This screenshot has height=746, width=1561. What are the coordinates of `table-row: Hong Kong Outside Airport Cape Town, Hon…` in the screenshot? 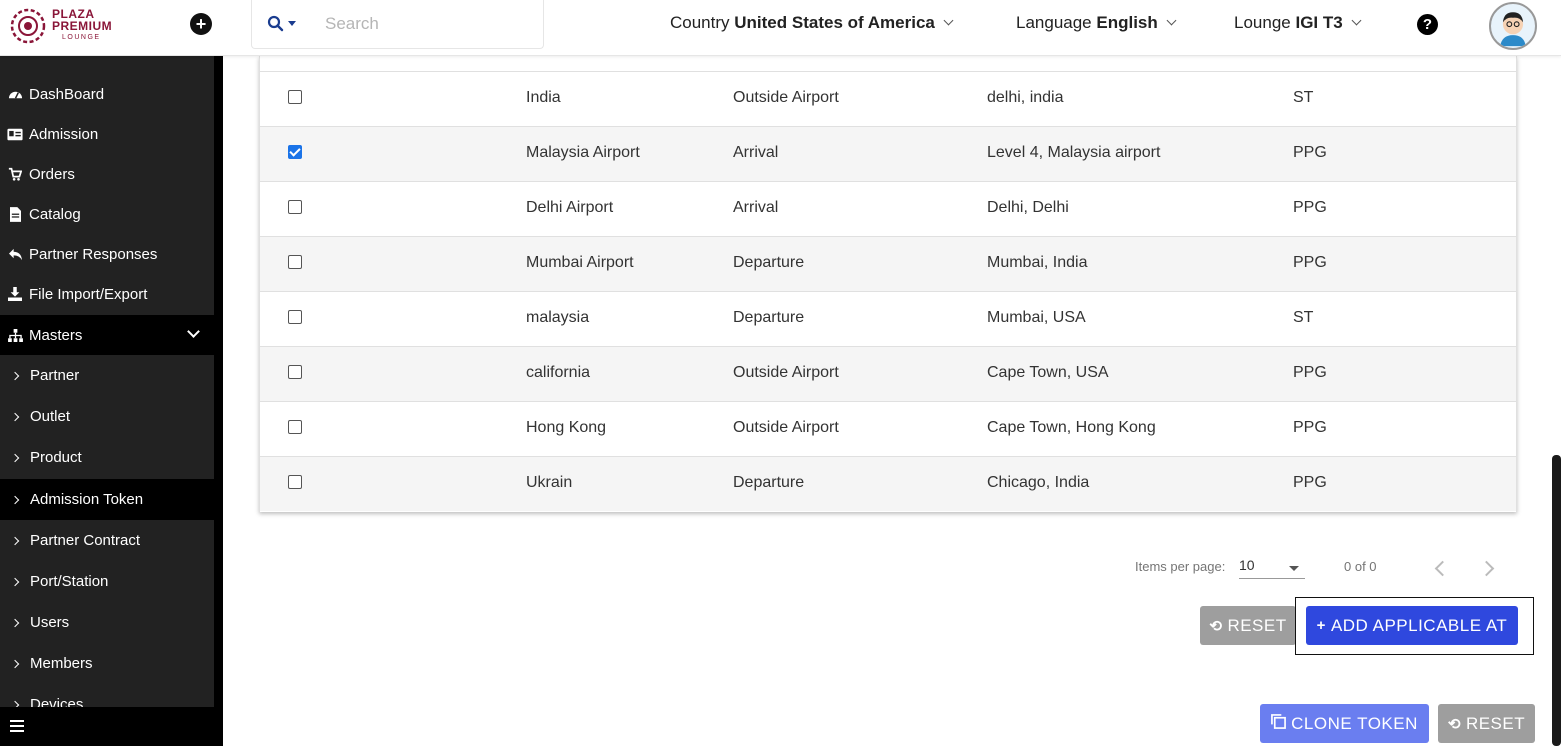 It's located at (888, 428).